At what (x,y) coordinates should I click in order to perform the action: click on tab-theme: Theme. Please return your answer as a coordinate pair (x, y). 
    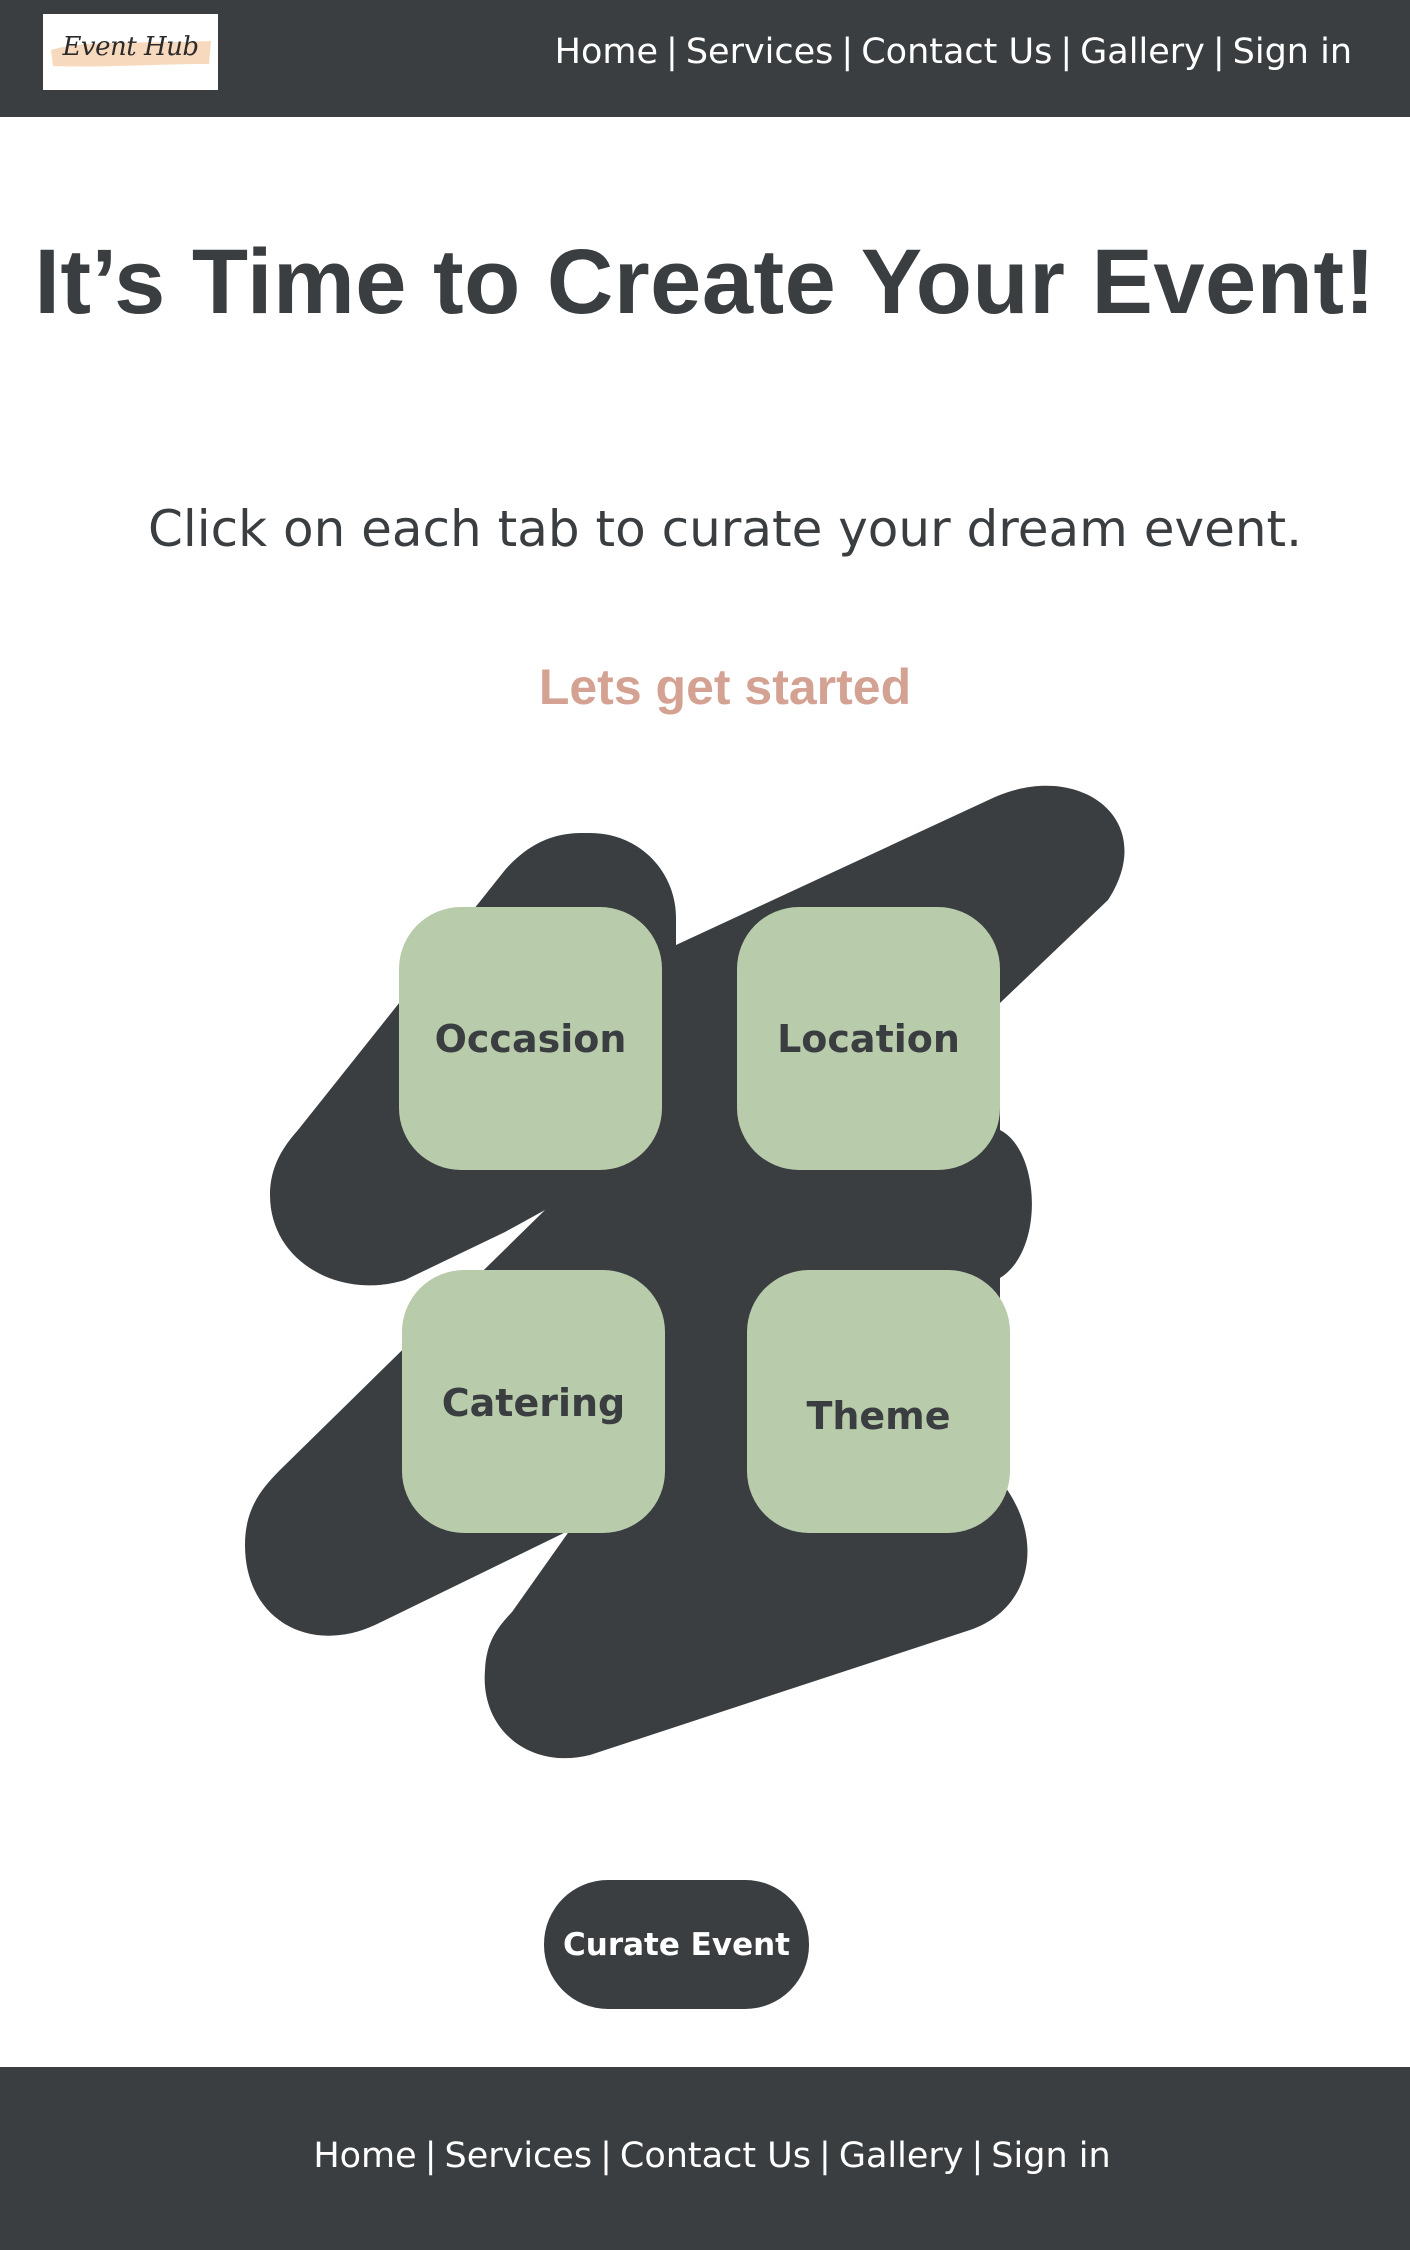
    Looking at the image, I should click on (878, 1401).